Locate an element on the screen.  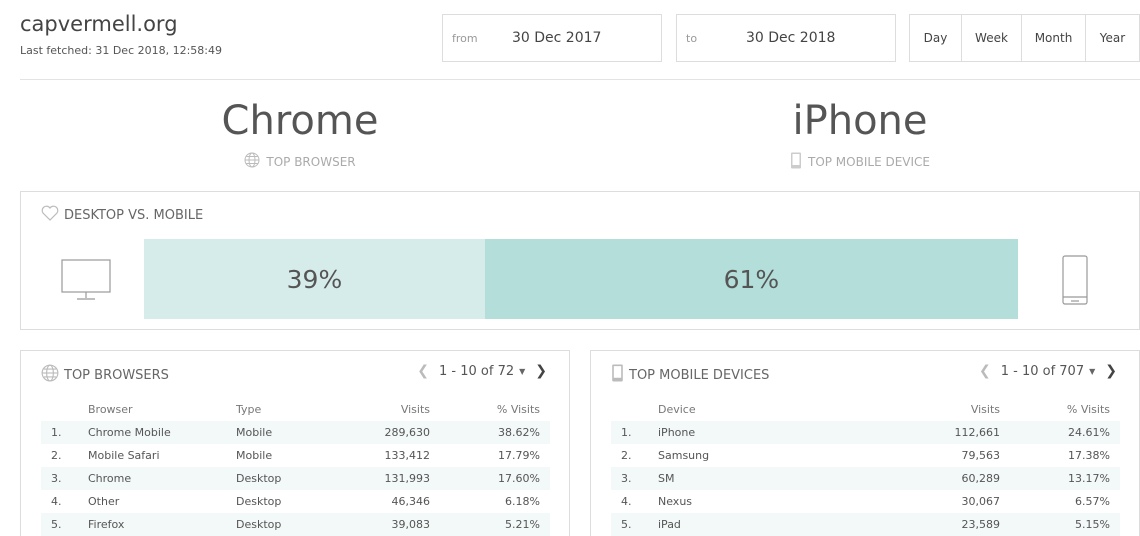
date-to-label: to is located at coordinates (692, 38).